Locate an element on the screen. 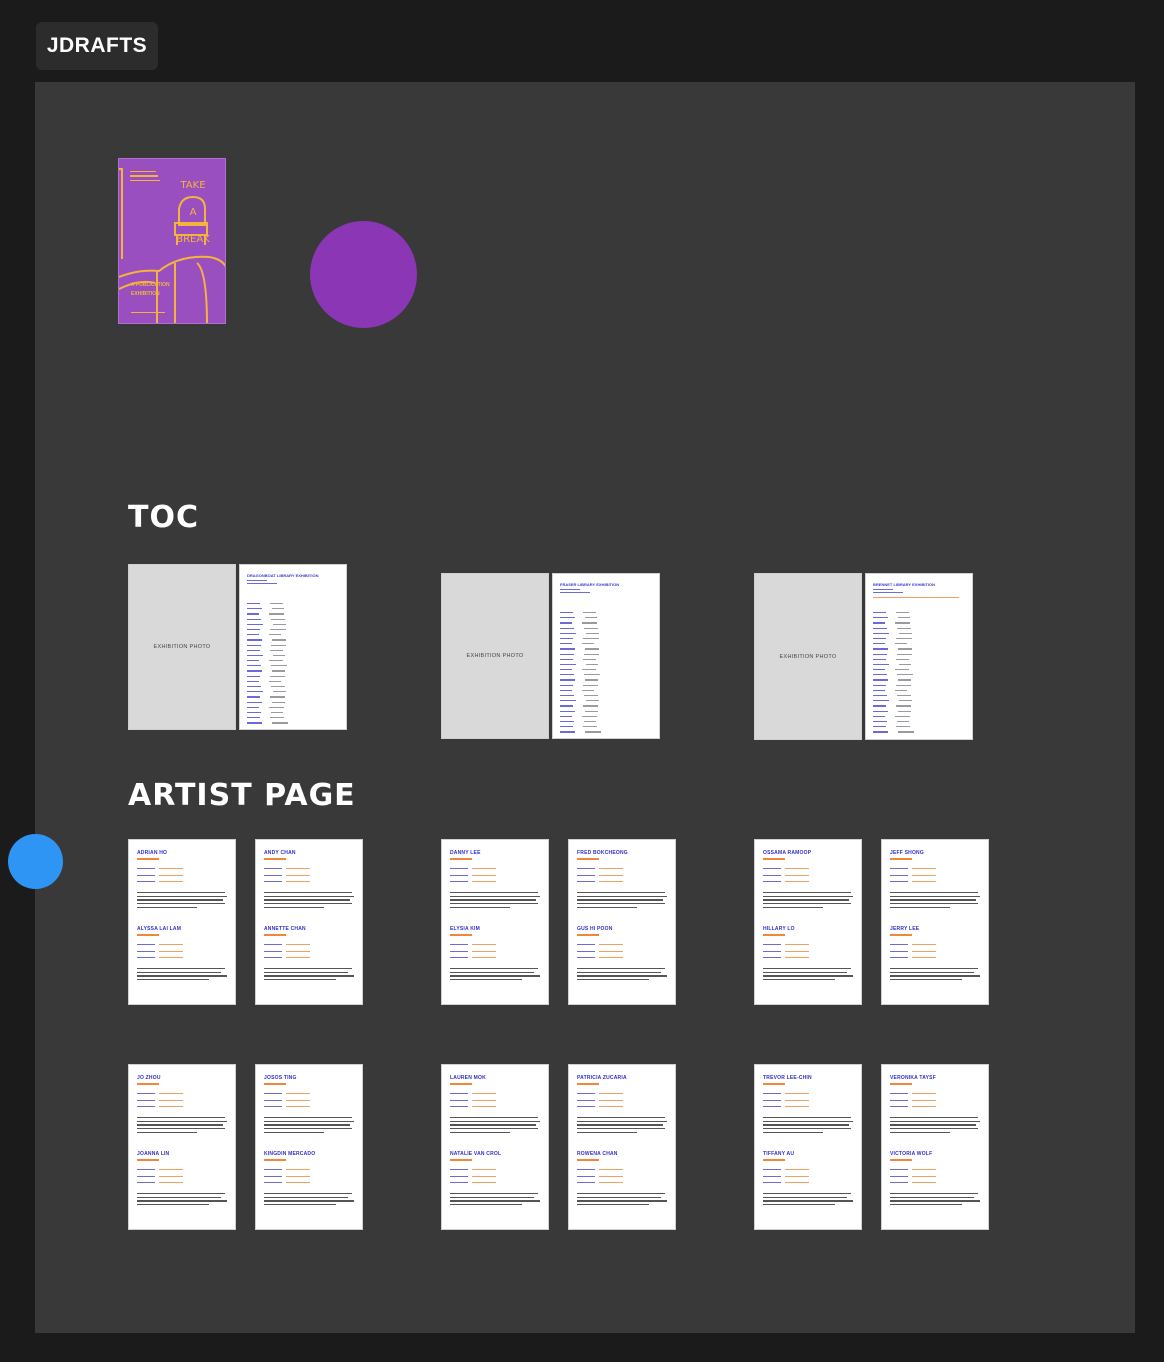 This screenshot has height=1362, width=1164. app-name-tag: JDRAFTS is located at coordinates (97, 46).